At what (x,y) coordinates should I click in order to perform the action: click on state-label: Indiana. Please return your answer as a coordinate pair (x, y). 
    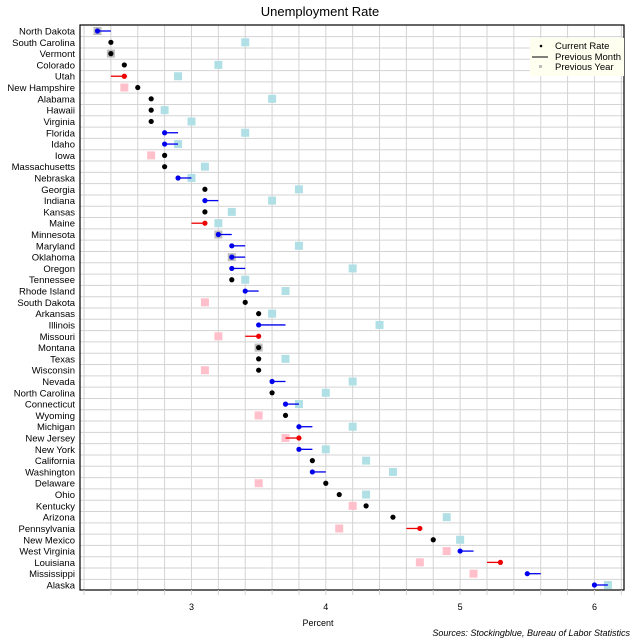
    Looking at the image, I should click on (60, 201).